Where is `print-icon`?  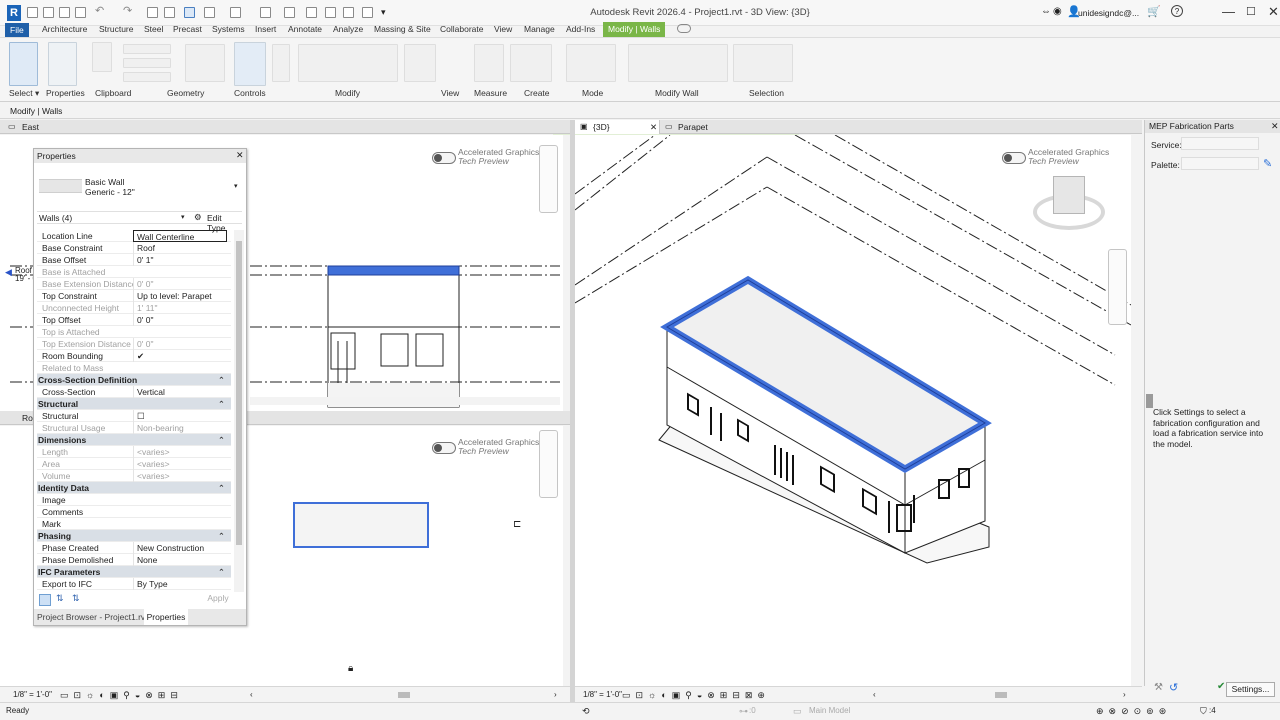 print-icon is located at coordinates (152, 12).